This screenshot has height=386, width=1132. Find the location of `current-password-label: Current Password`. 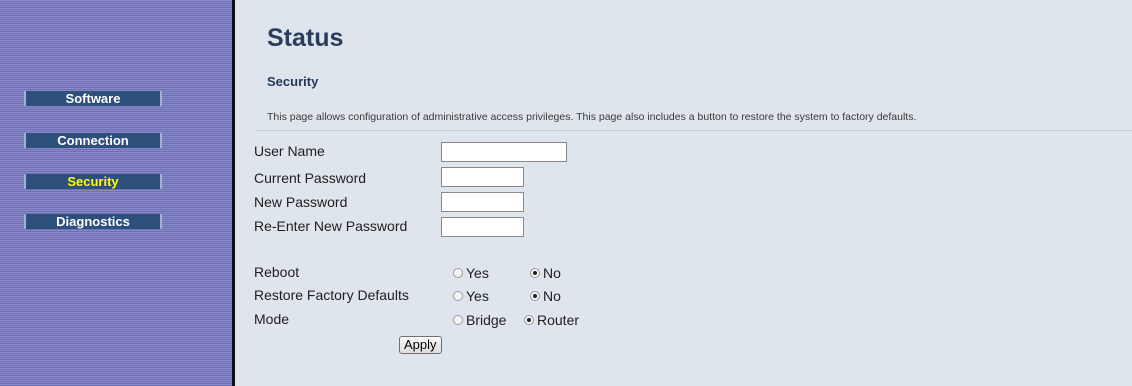

current-password-label: Current Password is located at coordinates (310, 178).